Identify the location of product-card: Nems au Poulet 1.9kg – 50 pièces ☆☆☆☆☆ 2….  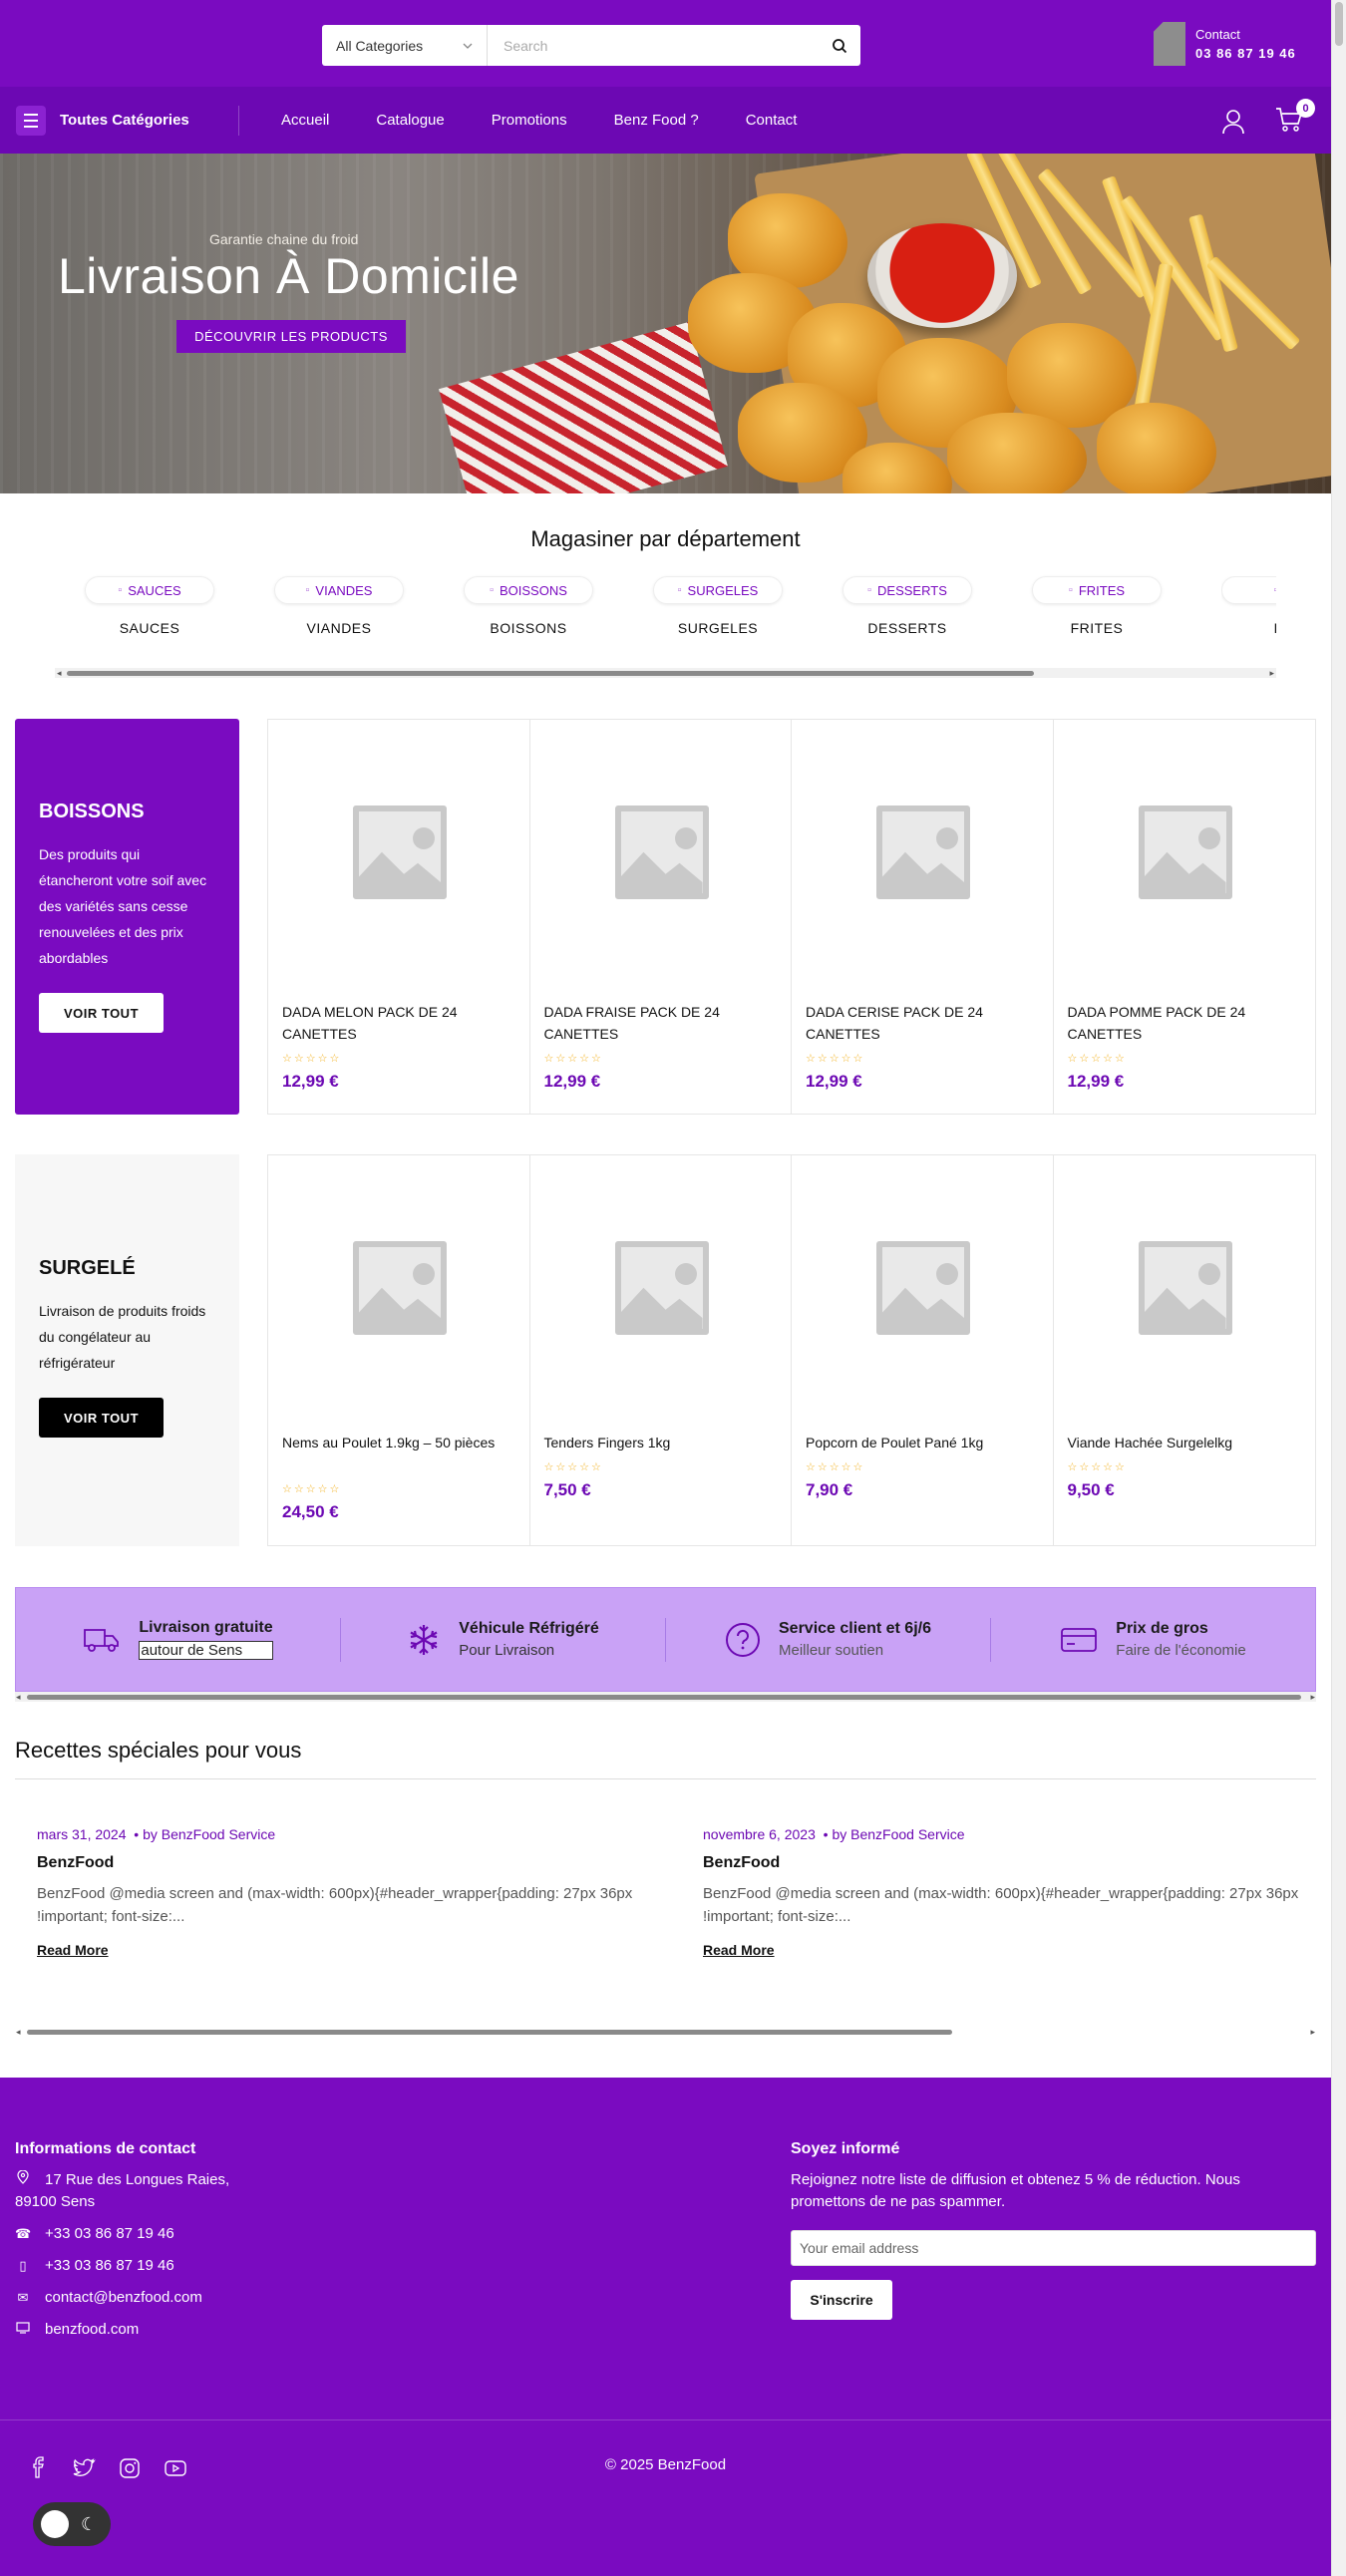
(399, 1350).